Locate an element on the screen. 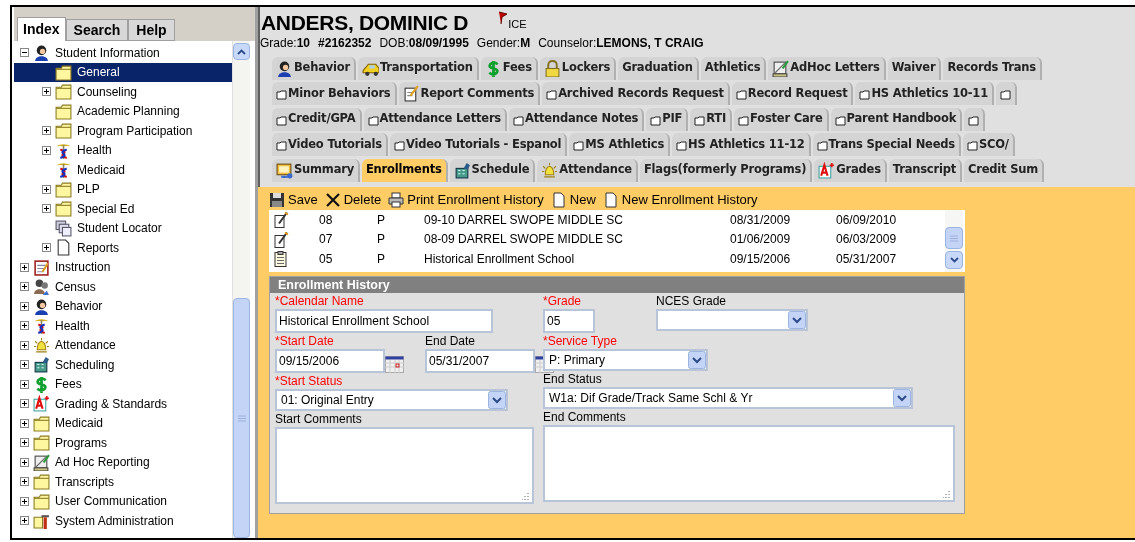 This screenshot has height=542, width=1135. toolbar-button: New Enrollment History is located at coordinates (681, 200).